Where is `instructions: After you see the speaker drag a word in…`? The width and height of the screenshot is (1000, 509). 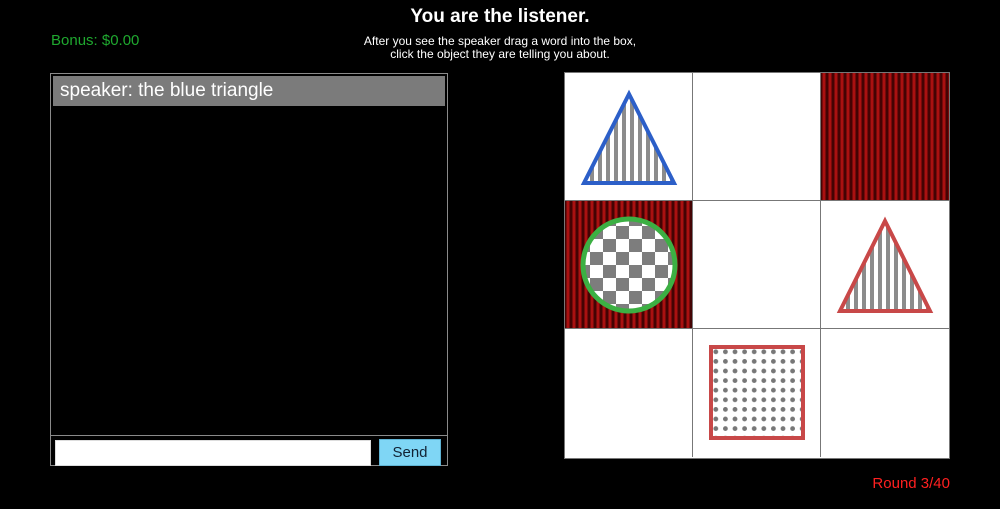
instructions: After you see the speaker drag a word in… is located at coordinates (500, 48).